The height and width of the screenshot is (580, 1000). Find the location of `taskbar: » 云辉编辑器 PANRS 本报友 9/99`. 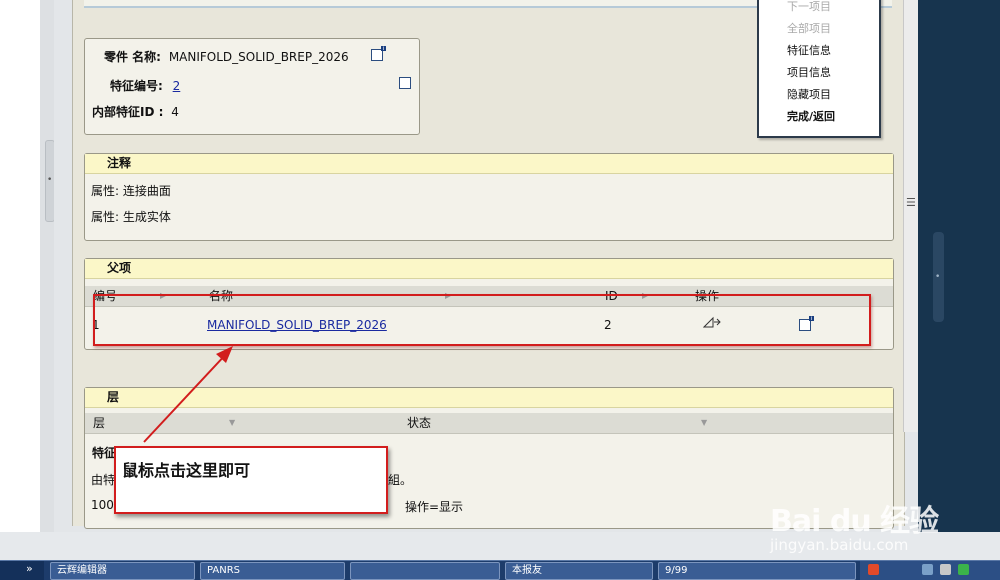

taskbar: » 云辉编辑器 PANRS 本报友 9/99 is located at coordinates (500, 570).